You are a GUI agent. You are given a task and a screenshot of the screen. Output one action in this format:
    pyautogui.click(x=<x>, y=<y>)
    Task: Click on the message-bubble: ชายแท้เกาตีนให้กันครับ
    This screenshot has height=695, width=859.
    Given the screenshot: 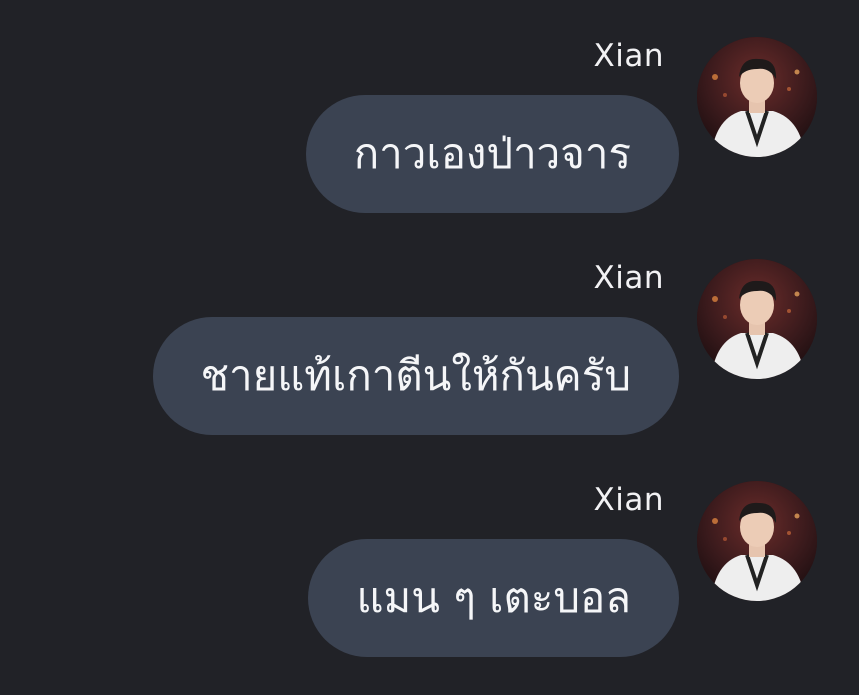 What is the action you would take?
    pyautogui.click(x=415, y=376)
    